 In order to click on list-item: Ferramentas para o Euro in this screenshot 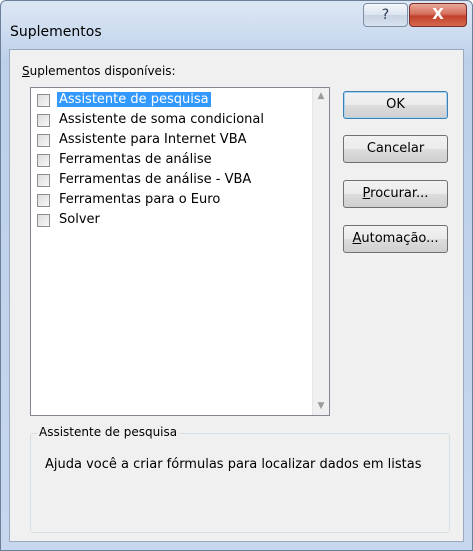, I will do `click(172, 201)`.